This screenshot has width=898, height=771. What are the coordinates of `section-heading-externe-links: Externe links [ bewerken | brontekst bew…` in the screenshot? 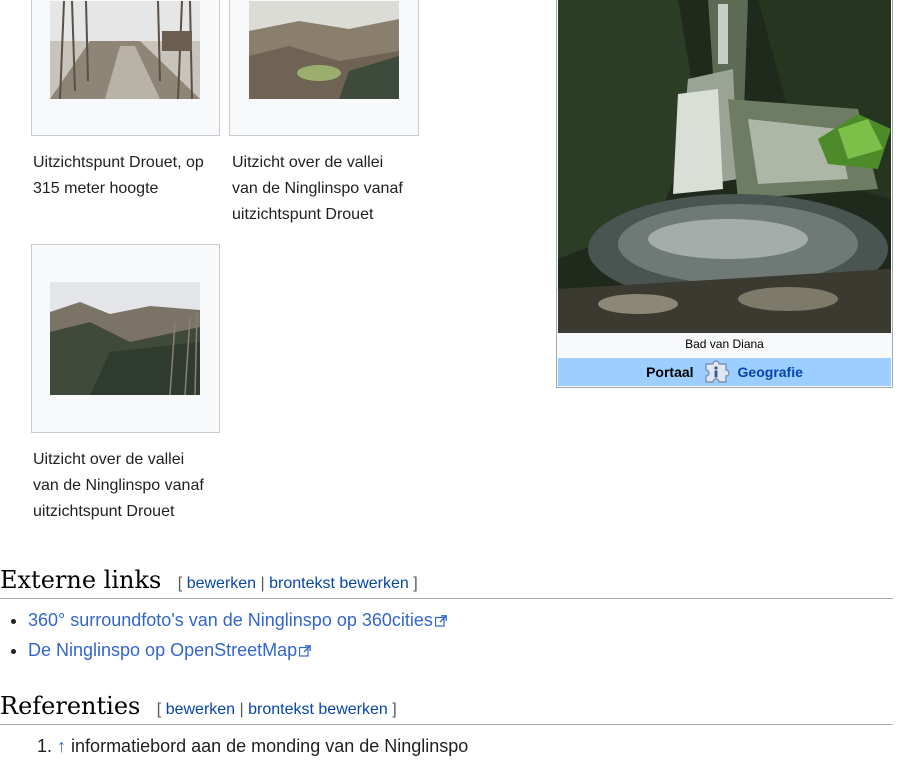 It's located at (446, 581).